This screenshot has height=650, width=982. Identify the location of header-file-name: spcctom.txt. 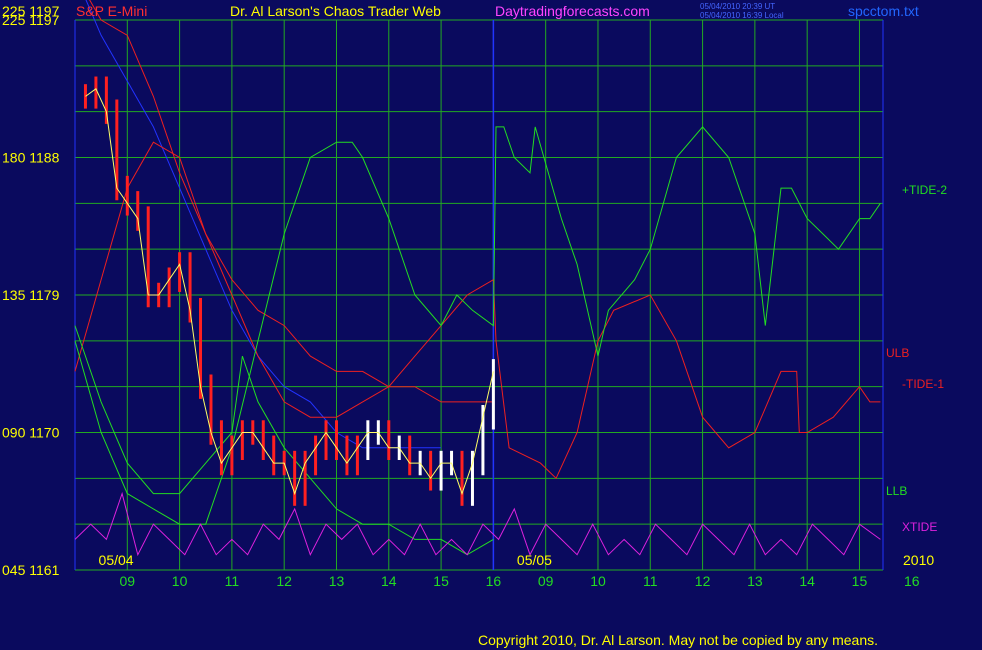
(883, 11).